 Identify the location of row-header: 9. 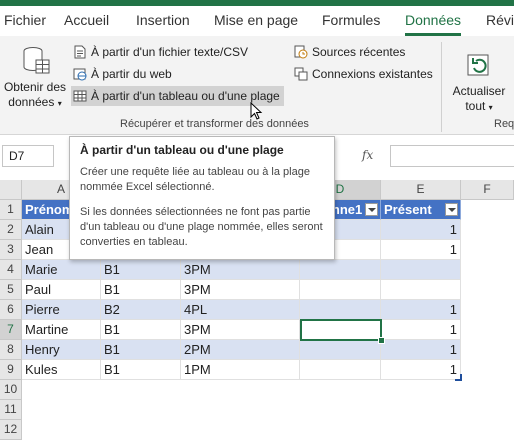
(11, 370).